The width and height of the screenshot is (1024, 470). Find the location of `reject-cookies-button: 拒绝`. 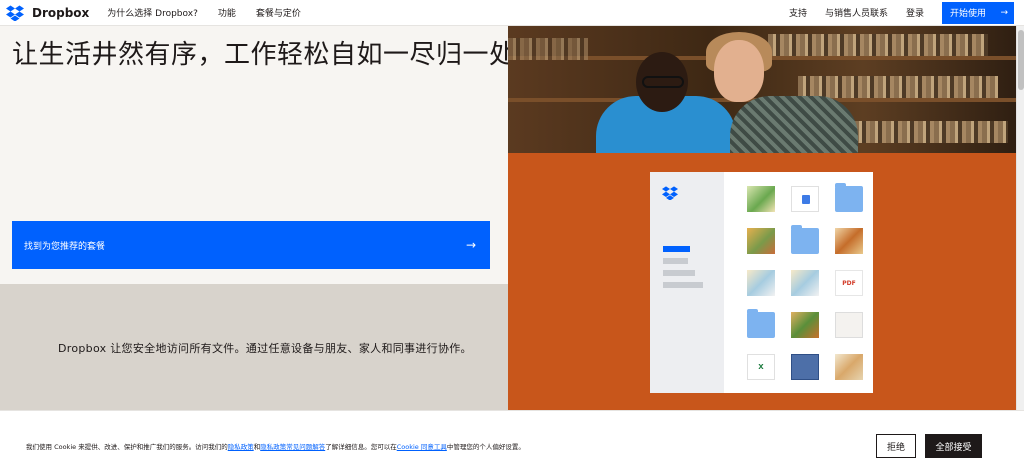

reject-cookies-button: 拒绝 is located at coordinates (896, 446).